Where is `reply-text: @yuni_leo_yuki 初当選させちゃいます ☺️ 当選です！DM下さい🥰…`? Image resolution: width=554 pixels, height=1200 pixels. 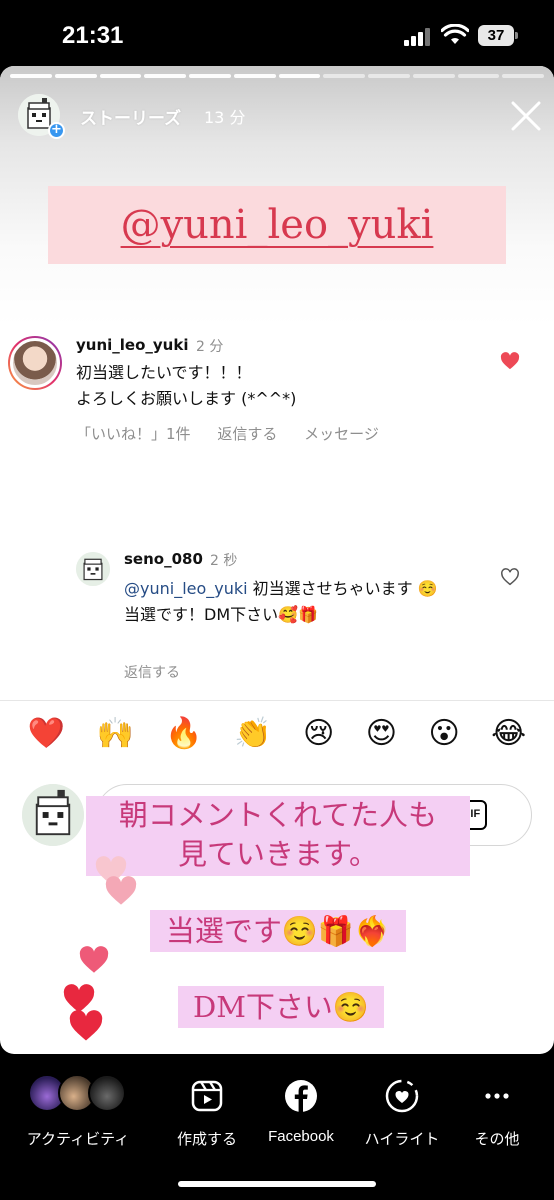 reply-text: @yuni_leo_yuki 初当選させちゃいます ☺️ 当選です！DM下さい🥰… is located at coordinates (304, 602).